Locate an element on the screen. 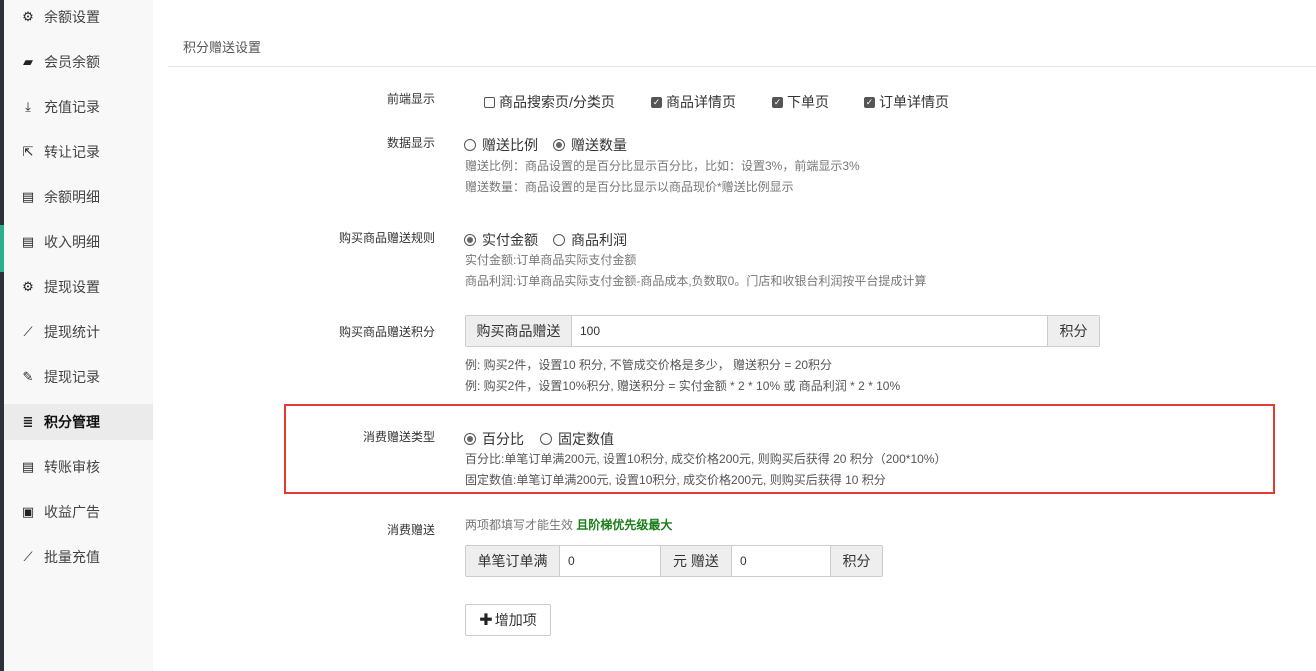  checkbox-detail-page: 商品详情页 is located at coordinates (693, 102).